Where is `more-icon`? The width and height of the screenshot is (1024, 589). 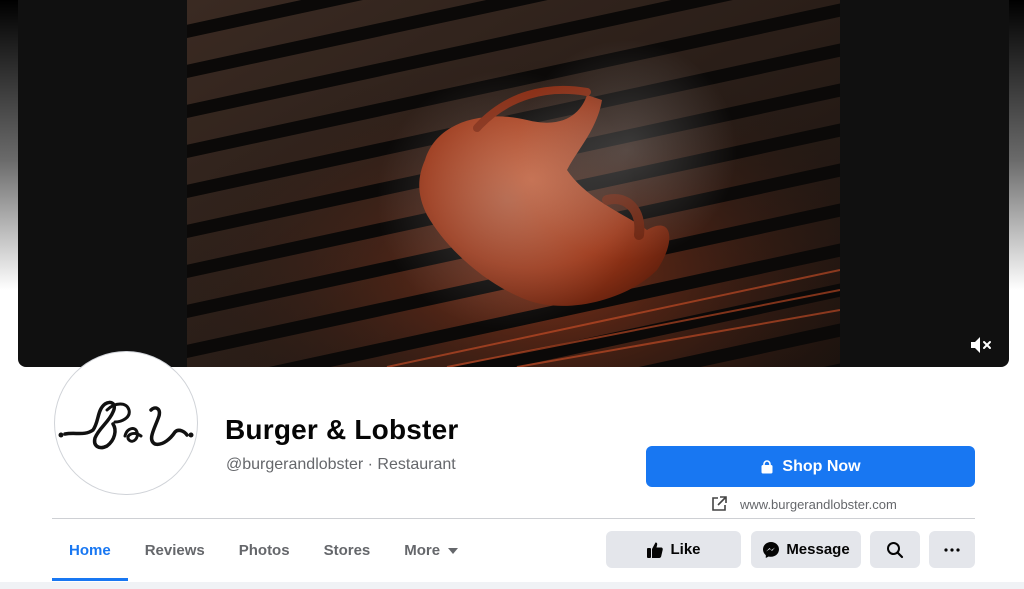 more-icon is located at coordinates (952, 549).